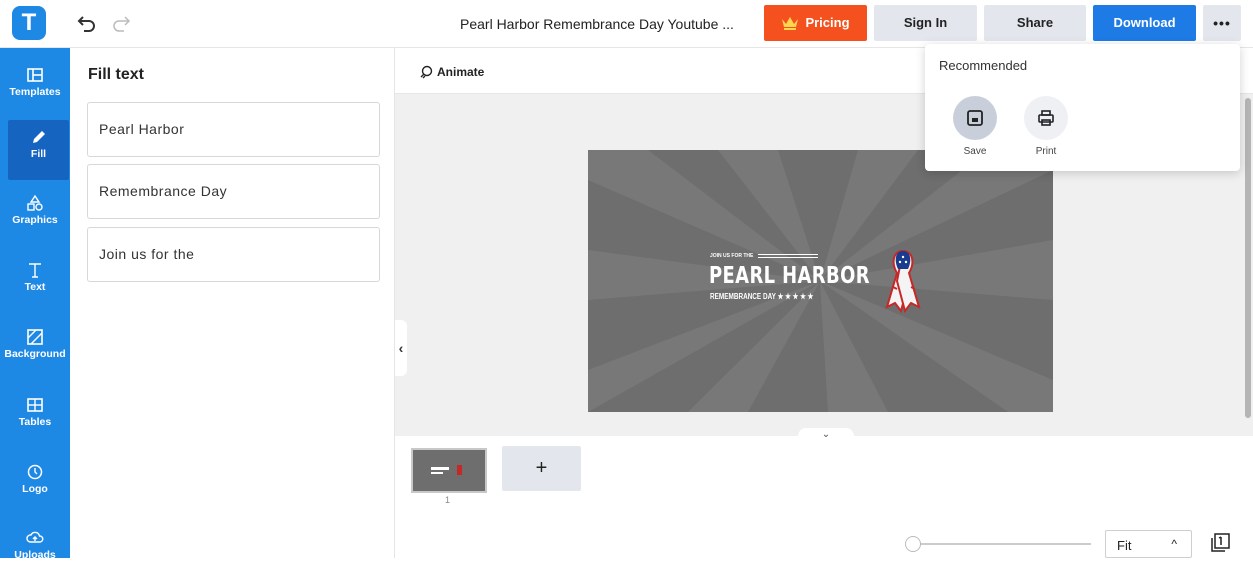 Image resolution: width=1253 pixels, height=581 pixels. What do you see at coordinates (35, 202) in the screenshot?
I see `shapes-icon` at bounding box center [35, 202].